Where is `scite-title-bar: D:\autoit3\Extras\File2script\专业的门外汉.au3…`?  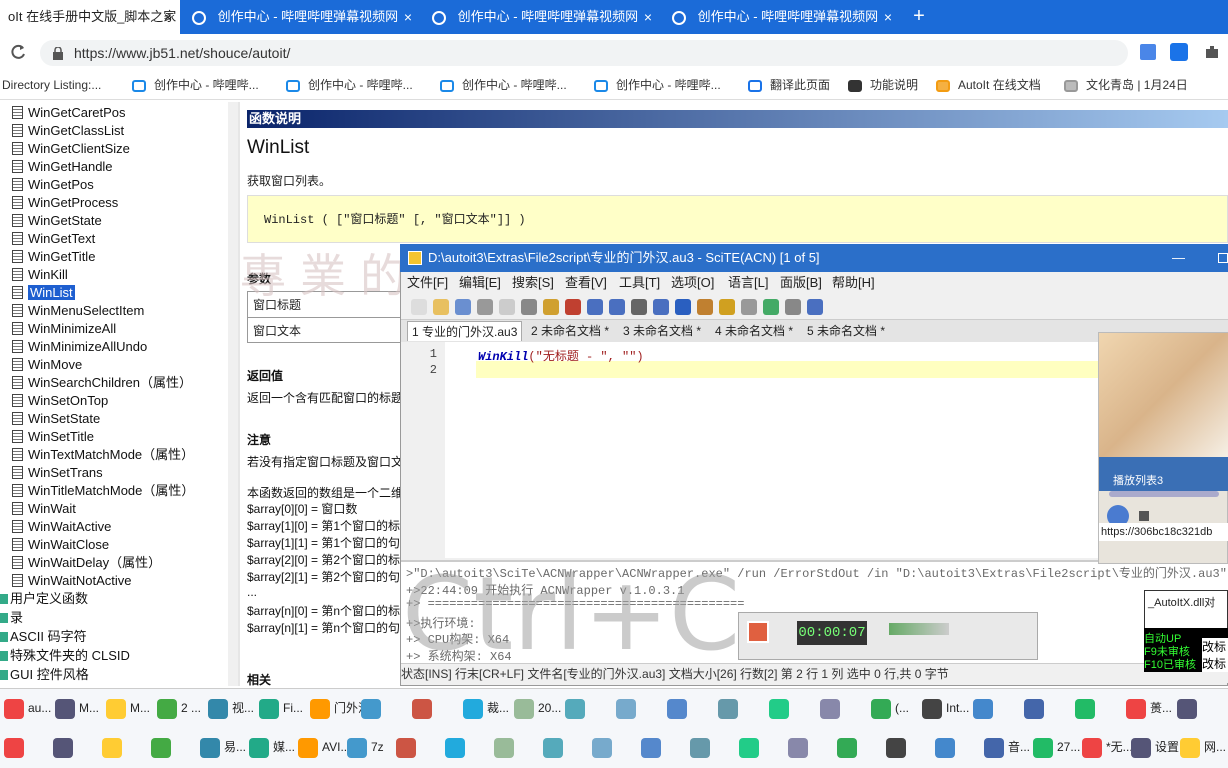 scite-title-bar: D:\autoit3\Extras\File2script\专业的门外汉.au3… is located at coordinates (814, 258).